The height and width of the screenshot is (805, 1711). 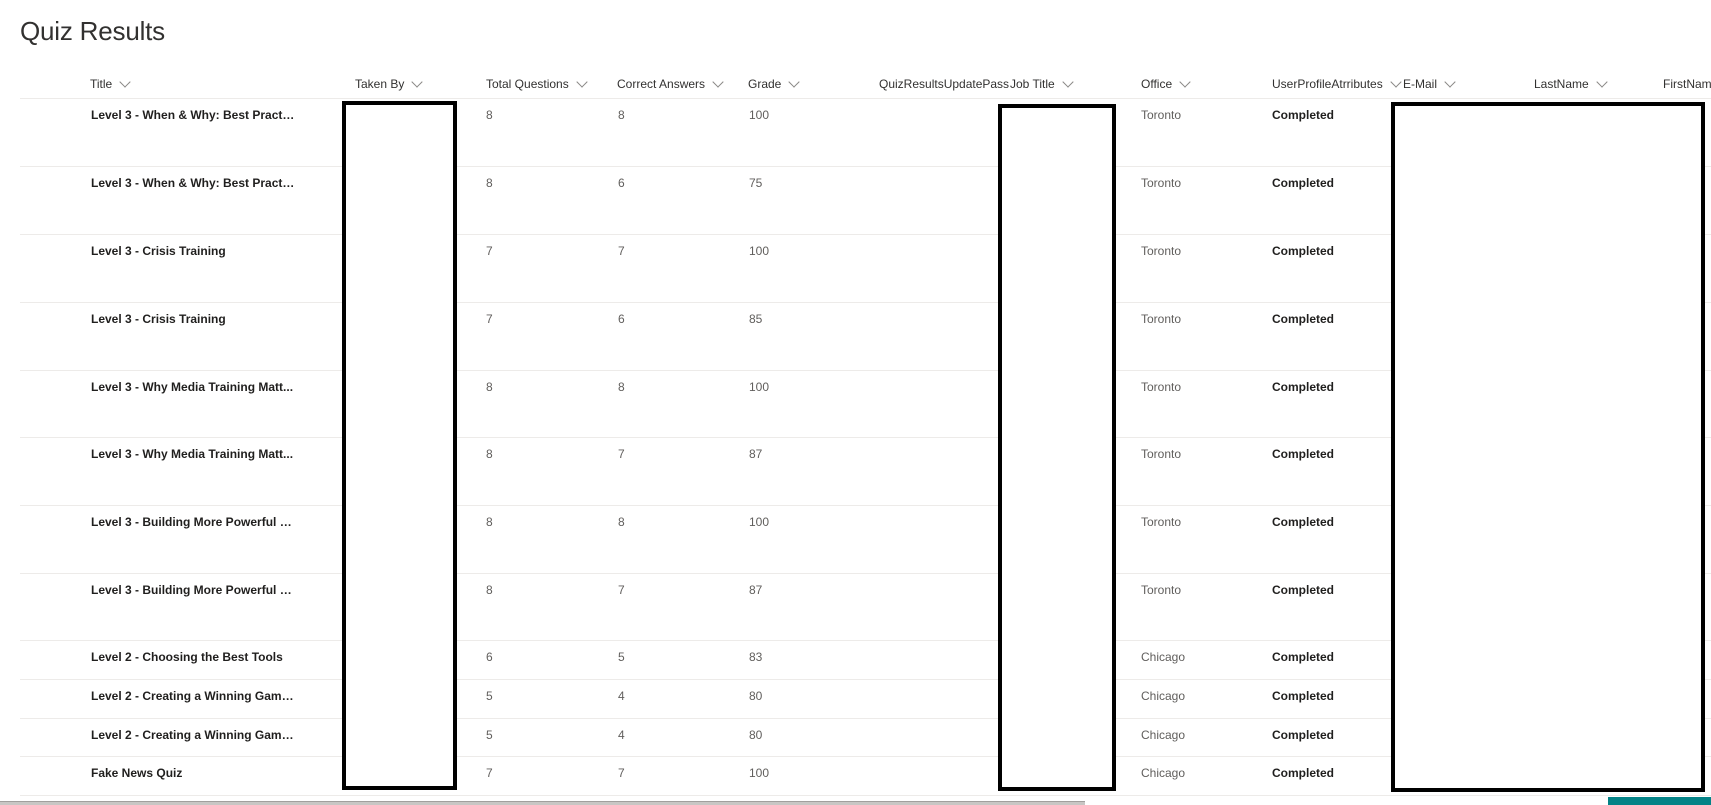 What do you see at coordinates (621, 657) in the screenshot?
I see `cell-correct-answers: 5` at bounding box center [621, 657].